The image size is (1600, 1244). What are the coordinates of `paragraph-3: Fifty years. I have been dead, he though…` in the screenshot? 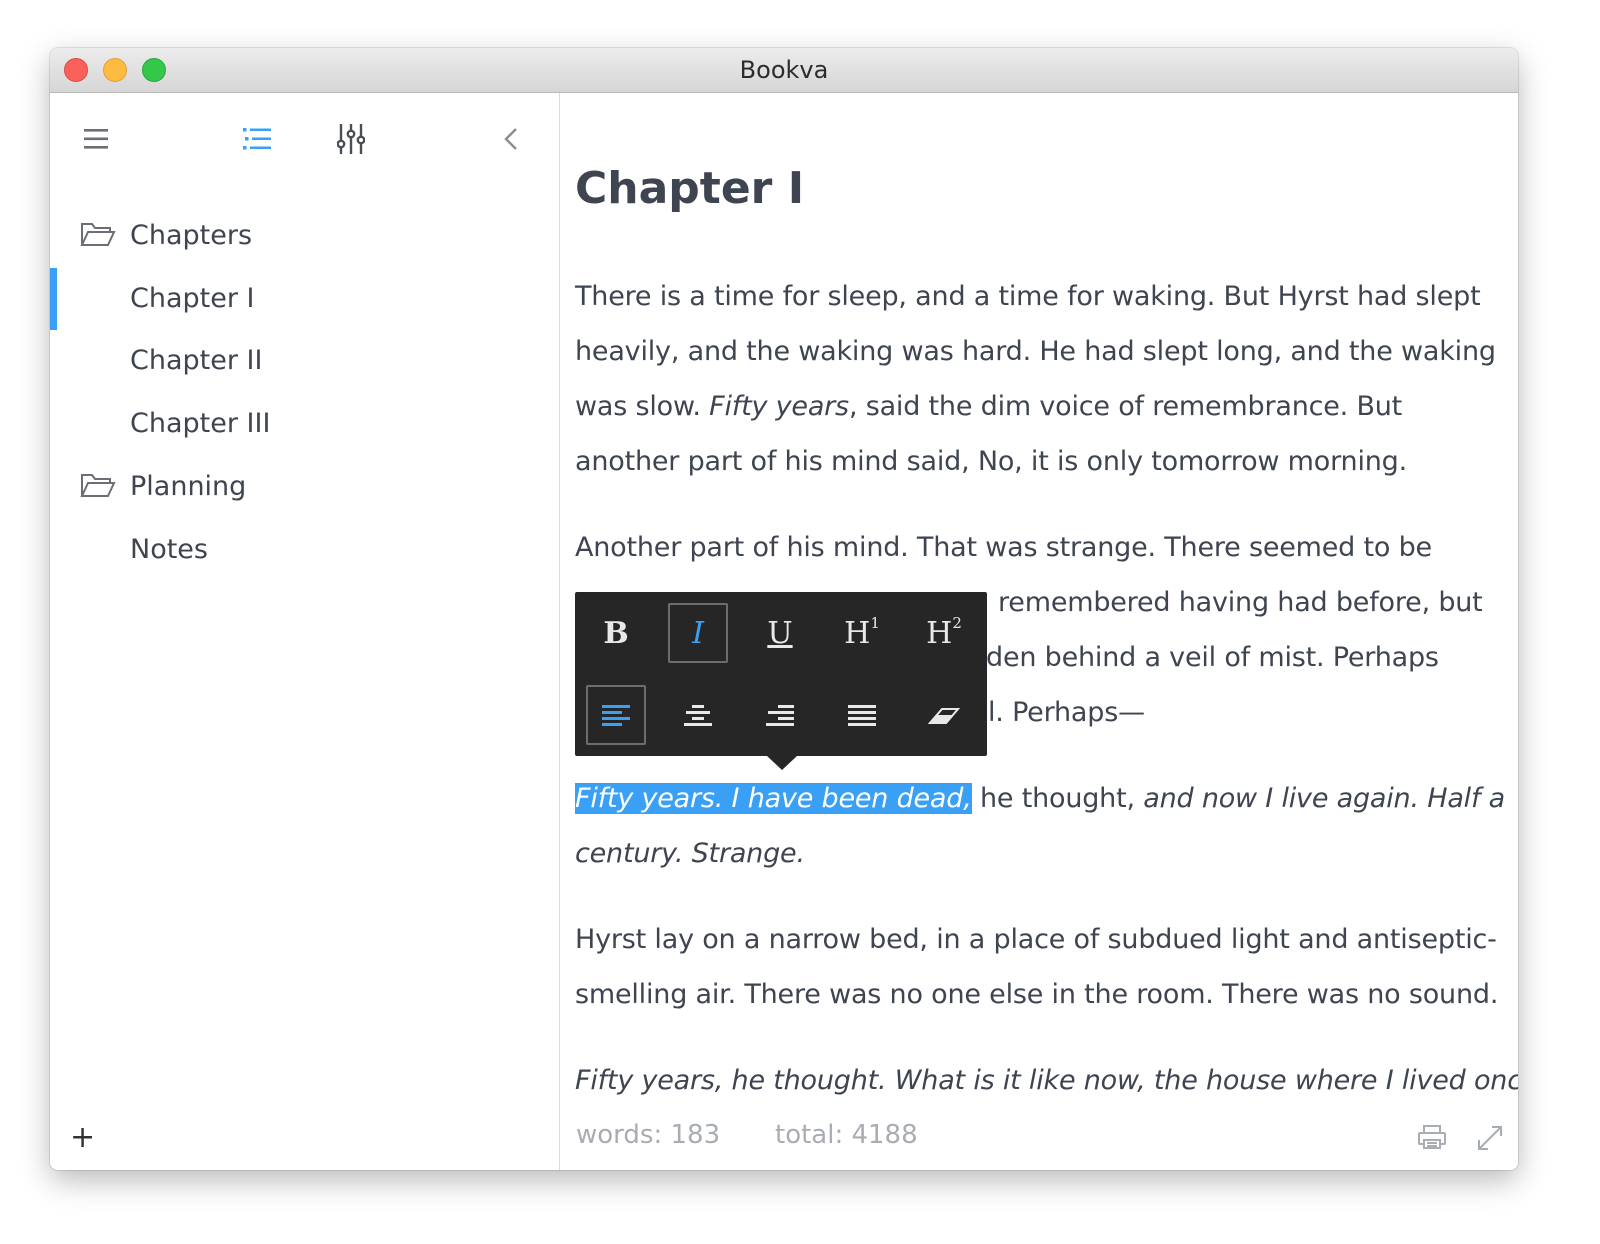 It's located at (1042, 826).